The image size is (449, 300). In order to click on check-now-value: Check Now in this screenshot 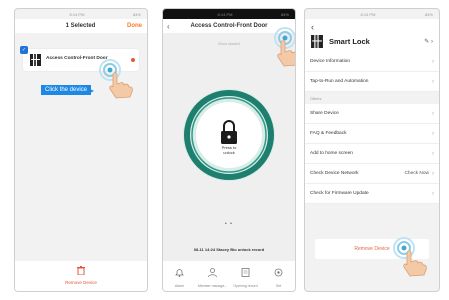, I will do `click(416, 173)`.